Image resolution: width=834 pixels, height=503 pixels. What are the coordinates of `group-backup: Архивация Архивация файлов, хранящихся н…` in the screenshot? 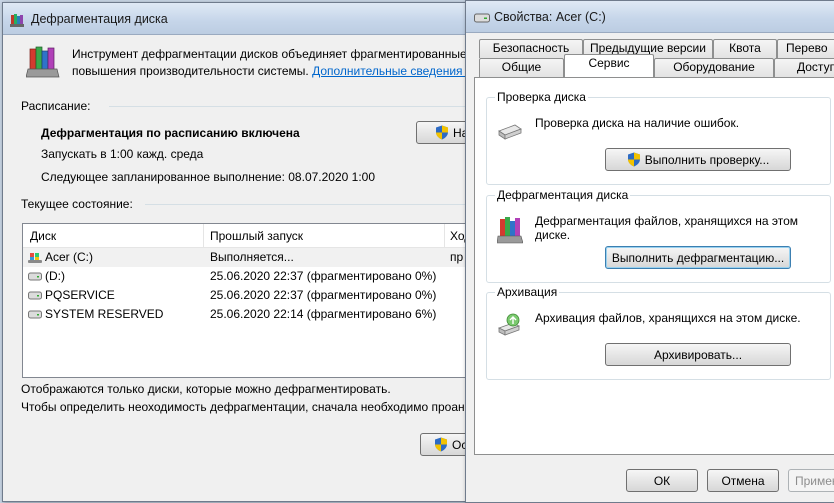 It's located at (658, 332).